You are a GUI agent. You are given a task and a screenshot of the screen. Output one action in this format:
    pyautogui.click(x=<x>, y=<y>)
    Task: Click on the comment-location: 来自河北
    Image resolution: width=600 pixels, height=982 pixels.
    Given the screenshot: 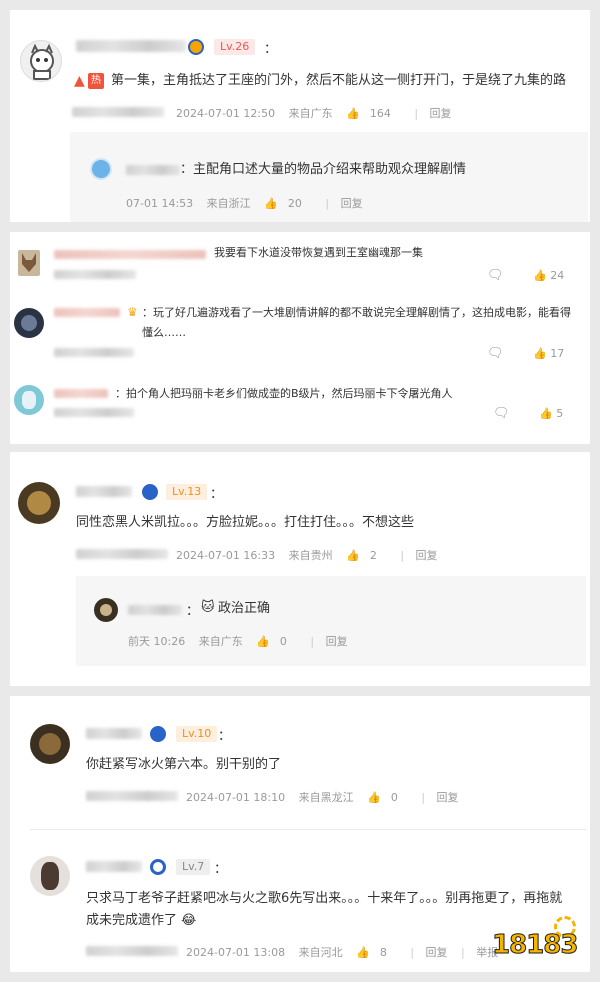 What is the action you would take?
    pyautogui.click(x=320, y=952)
    